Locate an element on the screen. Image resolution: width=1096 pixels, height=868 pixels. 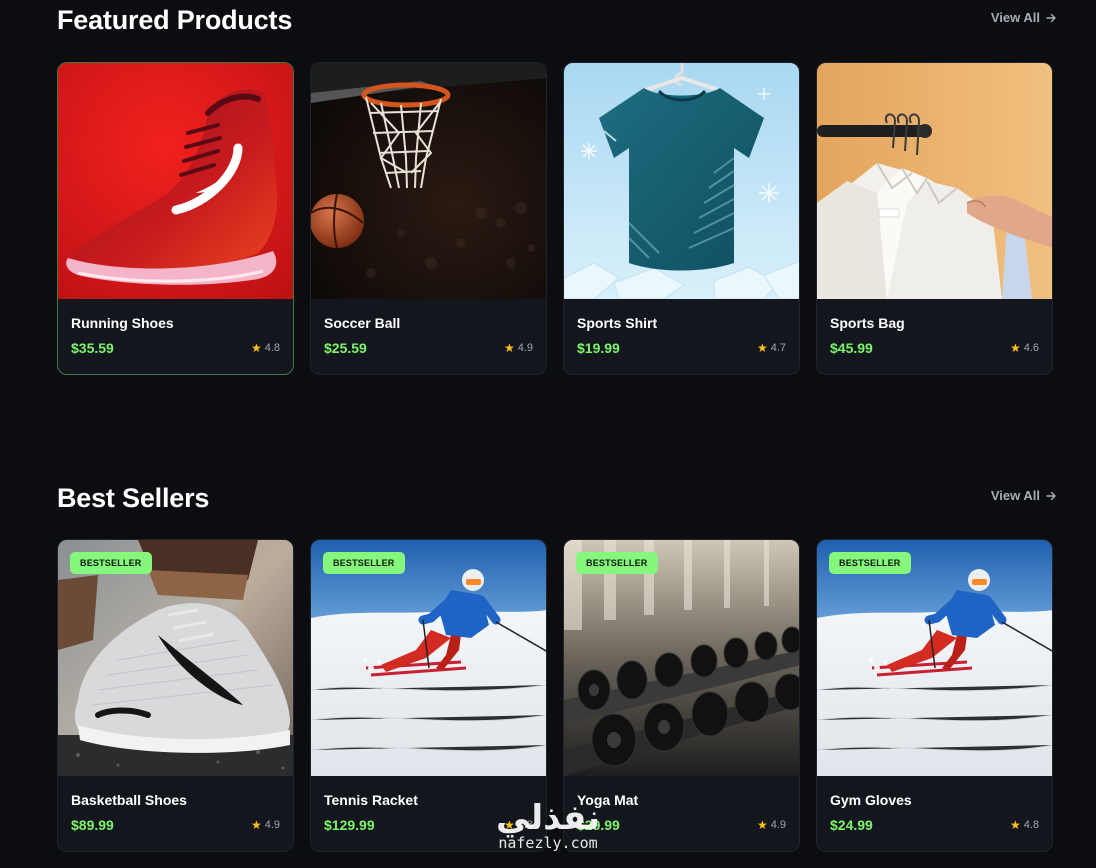
product-card: BESTSELLER Yoga Mat $29.99 ★ 4.9 is located at coordinates (681, 695).